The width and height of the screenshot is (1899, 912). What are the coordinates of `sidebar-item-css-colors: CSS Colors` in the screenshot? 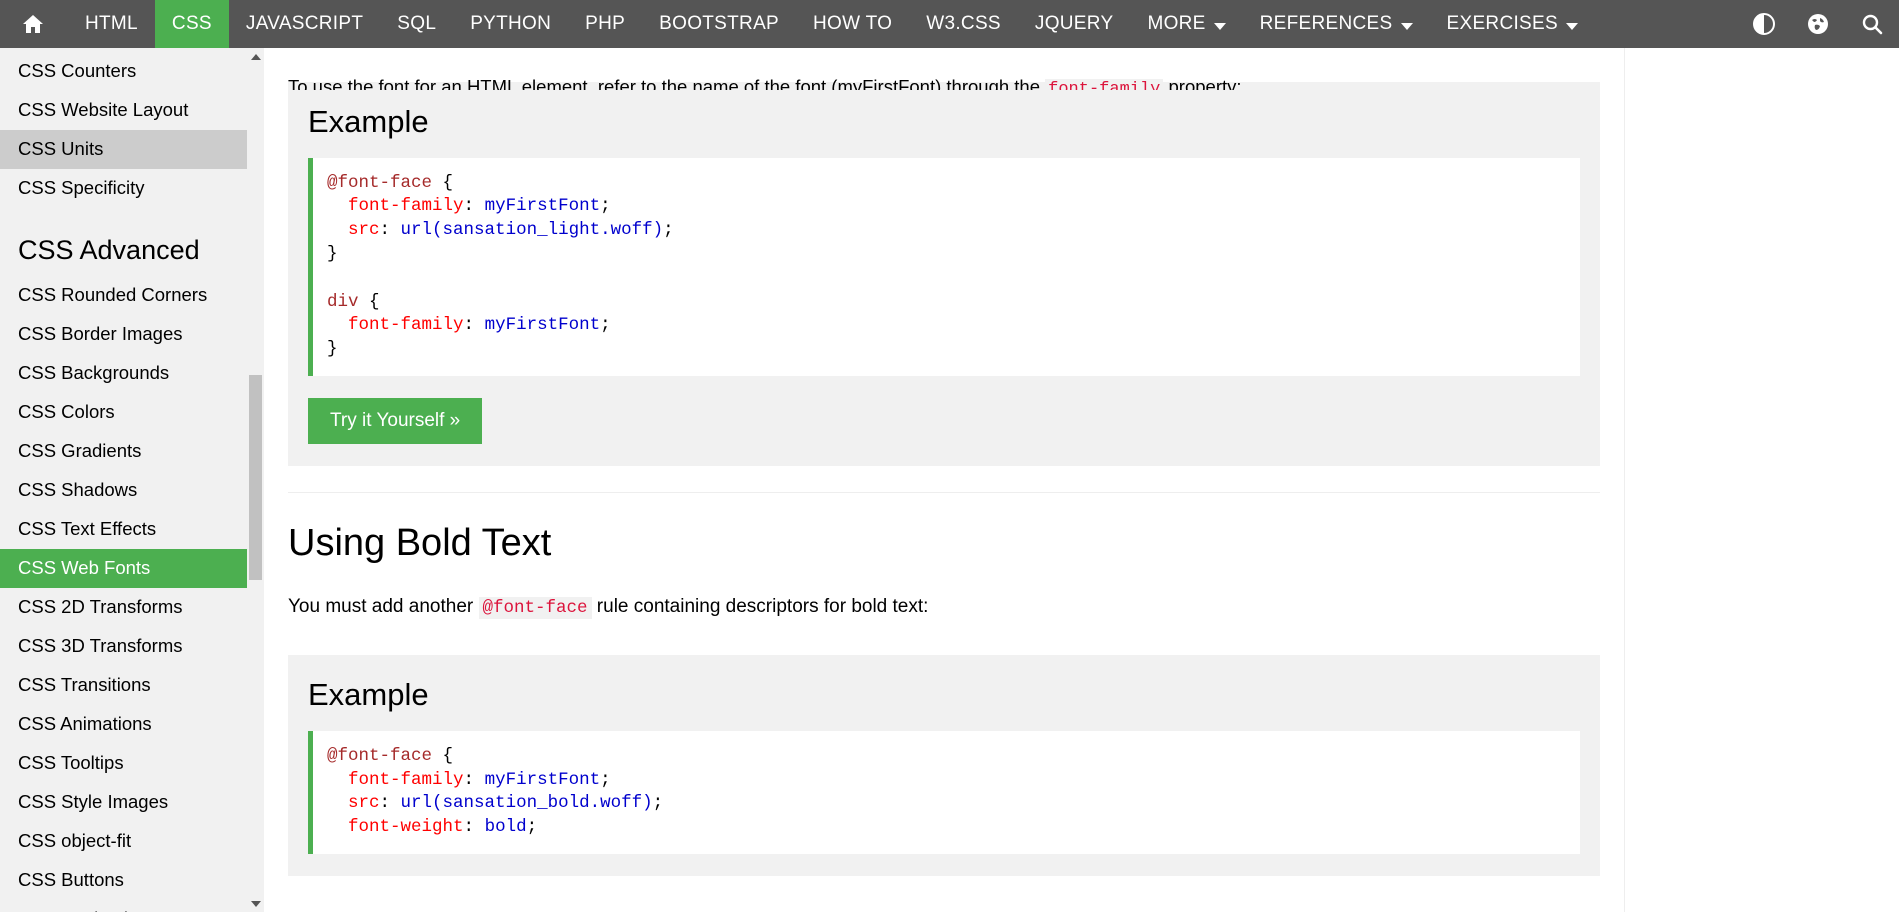 It's located at (123, 412).